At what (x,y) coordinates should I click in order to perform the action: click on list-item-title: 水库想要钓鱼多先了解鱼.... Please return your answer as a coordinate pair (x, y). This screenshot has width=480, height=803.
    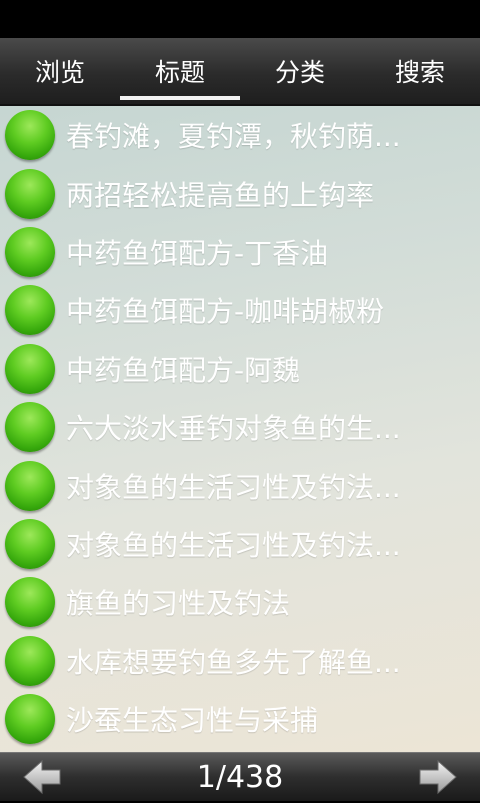
    Looking at the image, I should click on (233, 662).